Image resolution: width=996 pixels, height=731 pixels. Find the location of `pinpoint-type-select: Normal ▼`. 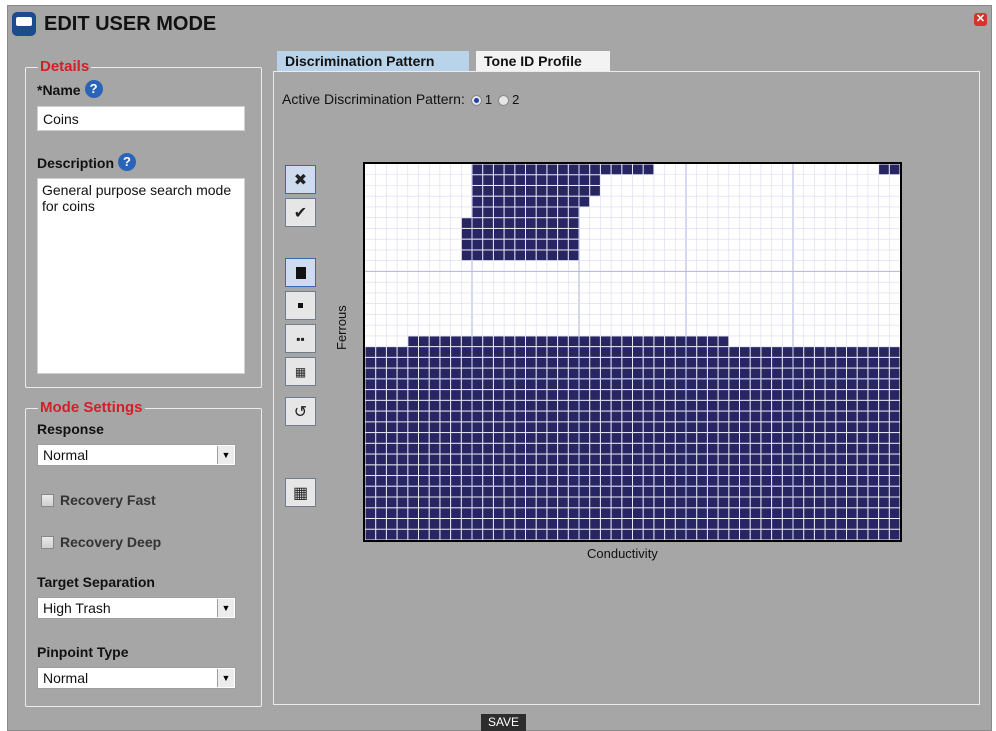

pinpoint-type-select: Normal ▼ is located at coordinates (136, 678).